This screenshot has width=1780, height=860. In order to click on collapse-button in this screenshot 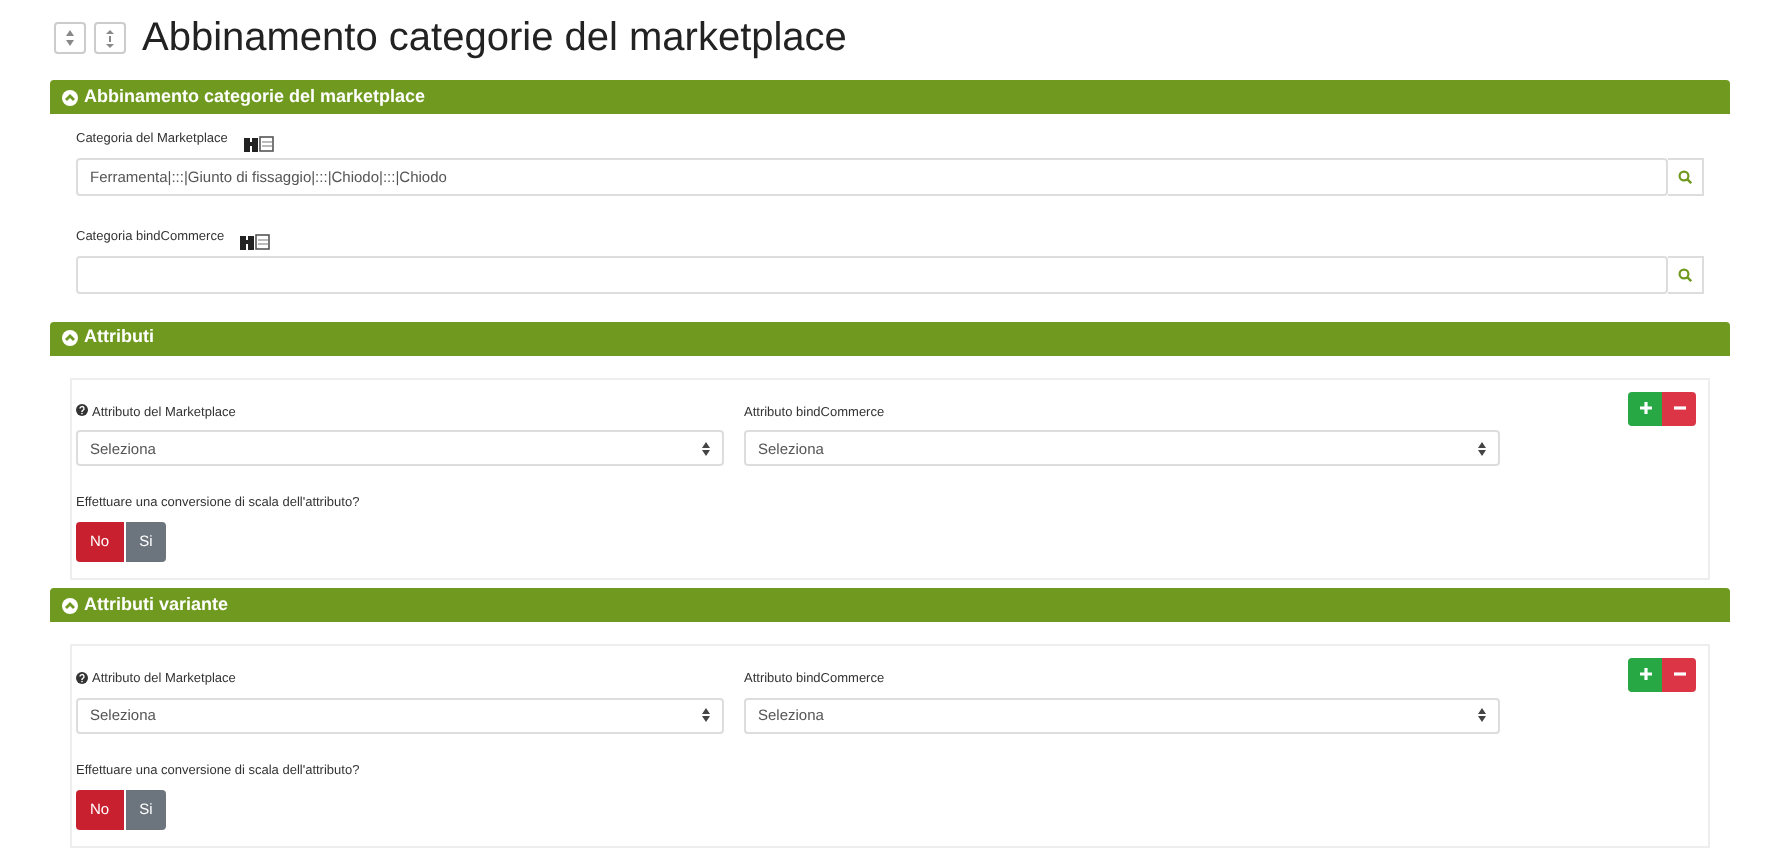, I will do `click(70, 38)`.